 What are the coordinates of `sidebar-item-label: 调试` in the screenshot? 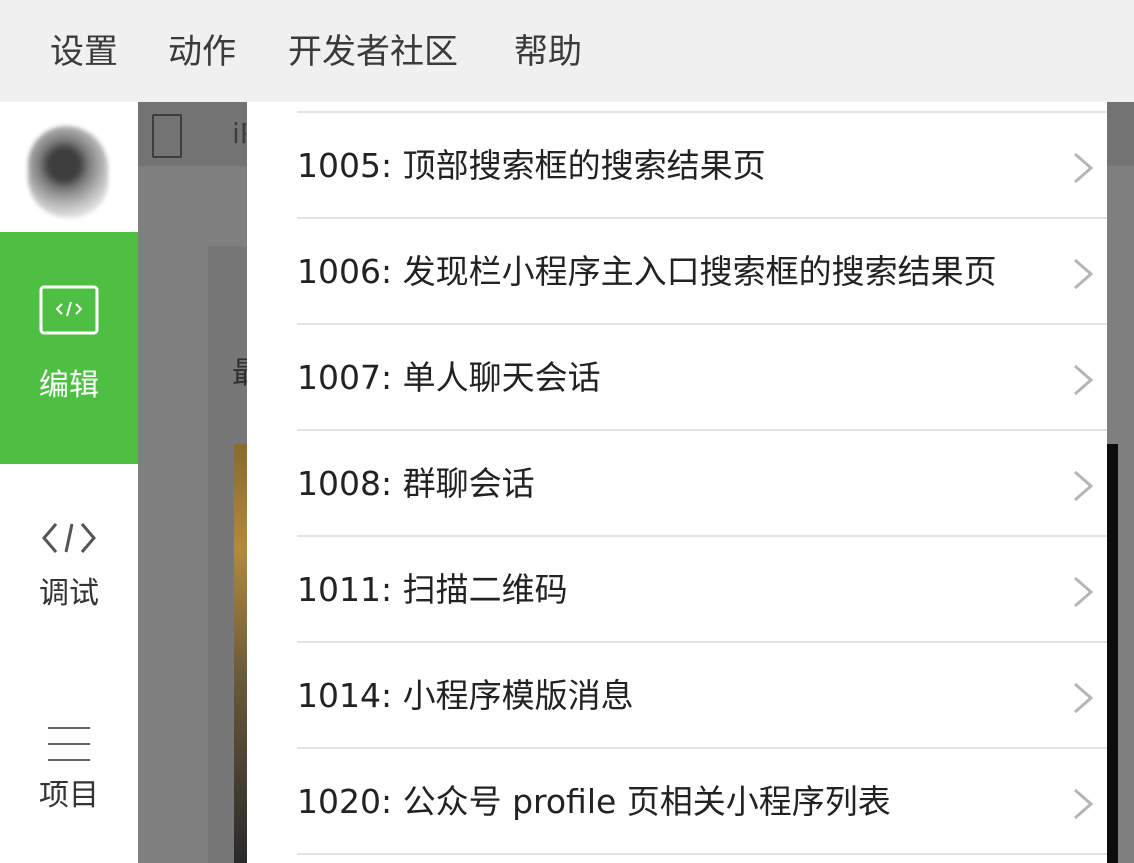 It's located at (69, 593).